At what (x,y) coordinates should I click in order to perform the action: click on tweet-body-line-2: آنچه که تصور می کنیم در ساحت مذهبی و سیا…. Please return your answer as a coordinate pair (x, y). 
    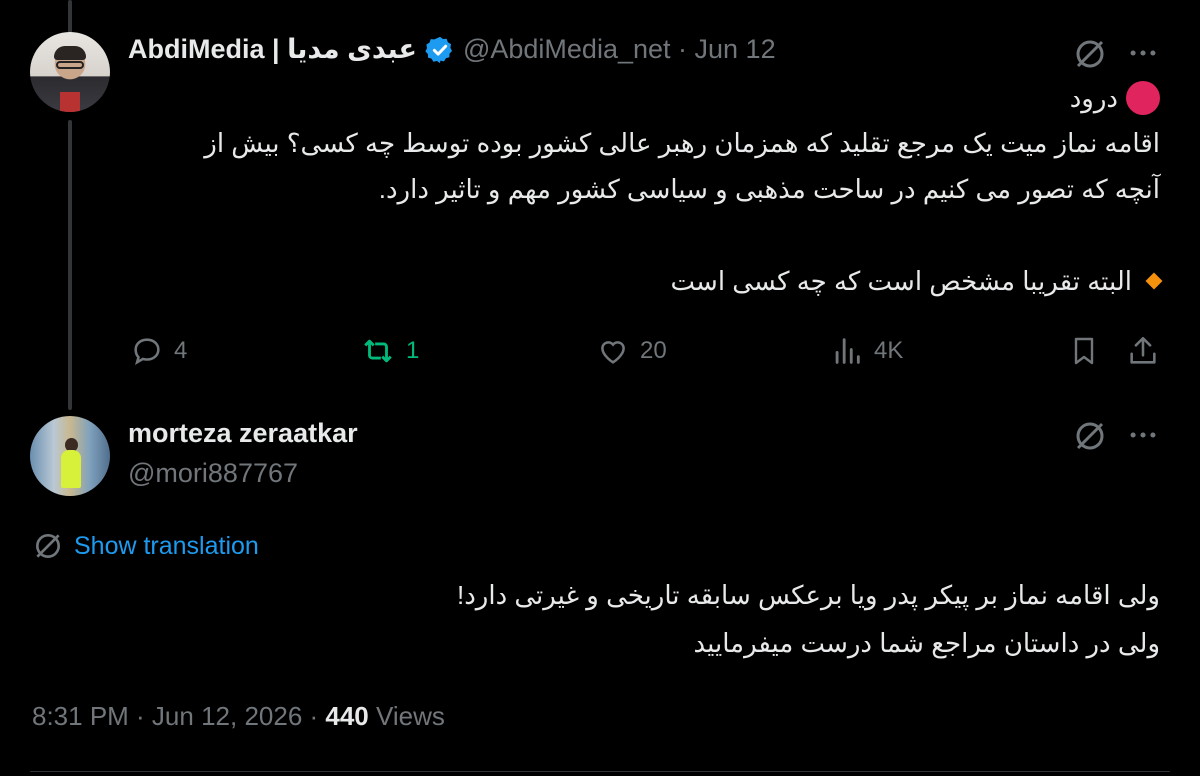
    Looking at the image, I should click on (769, 189).